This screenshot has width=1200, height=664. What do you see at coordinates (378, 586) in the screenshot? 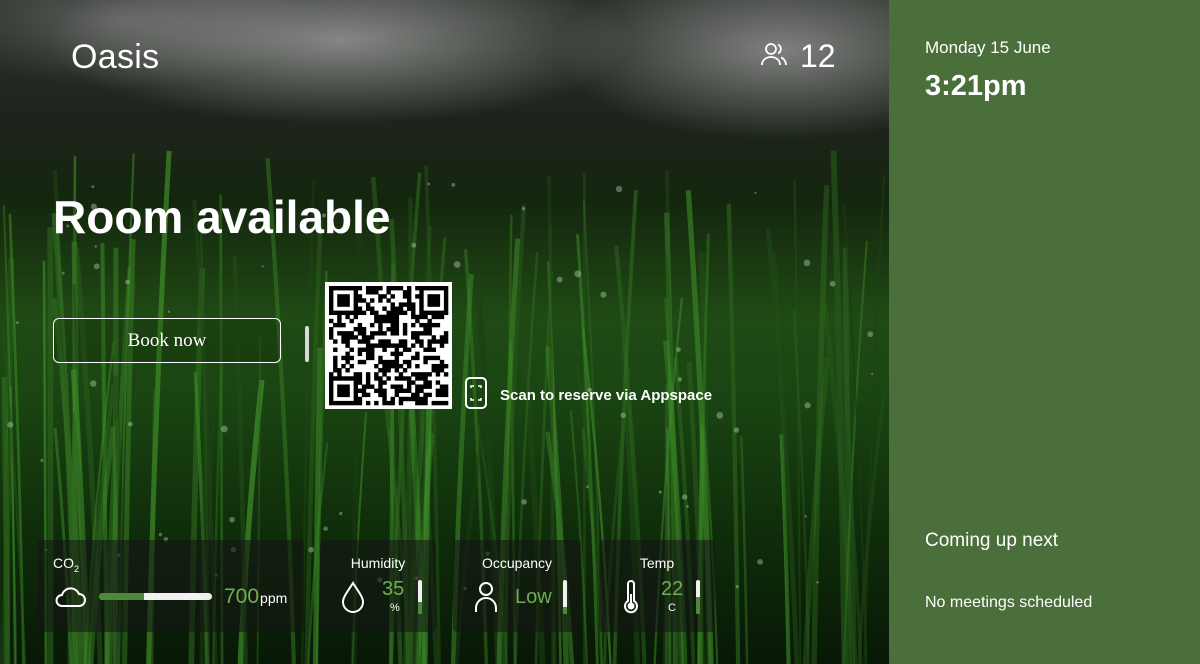
I see `humidity-sensor-card: Humidity 35 %` at bounding box center [378, 586].